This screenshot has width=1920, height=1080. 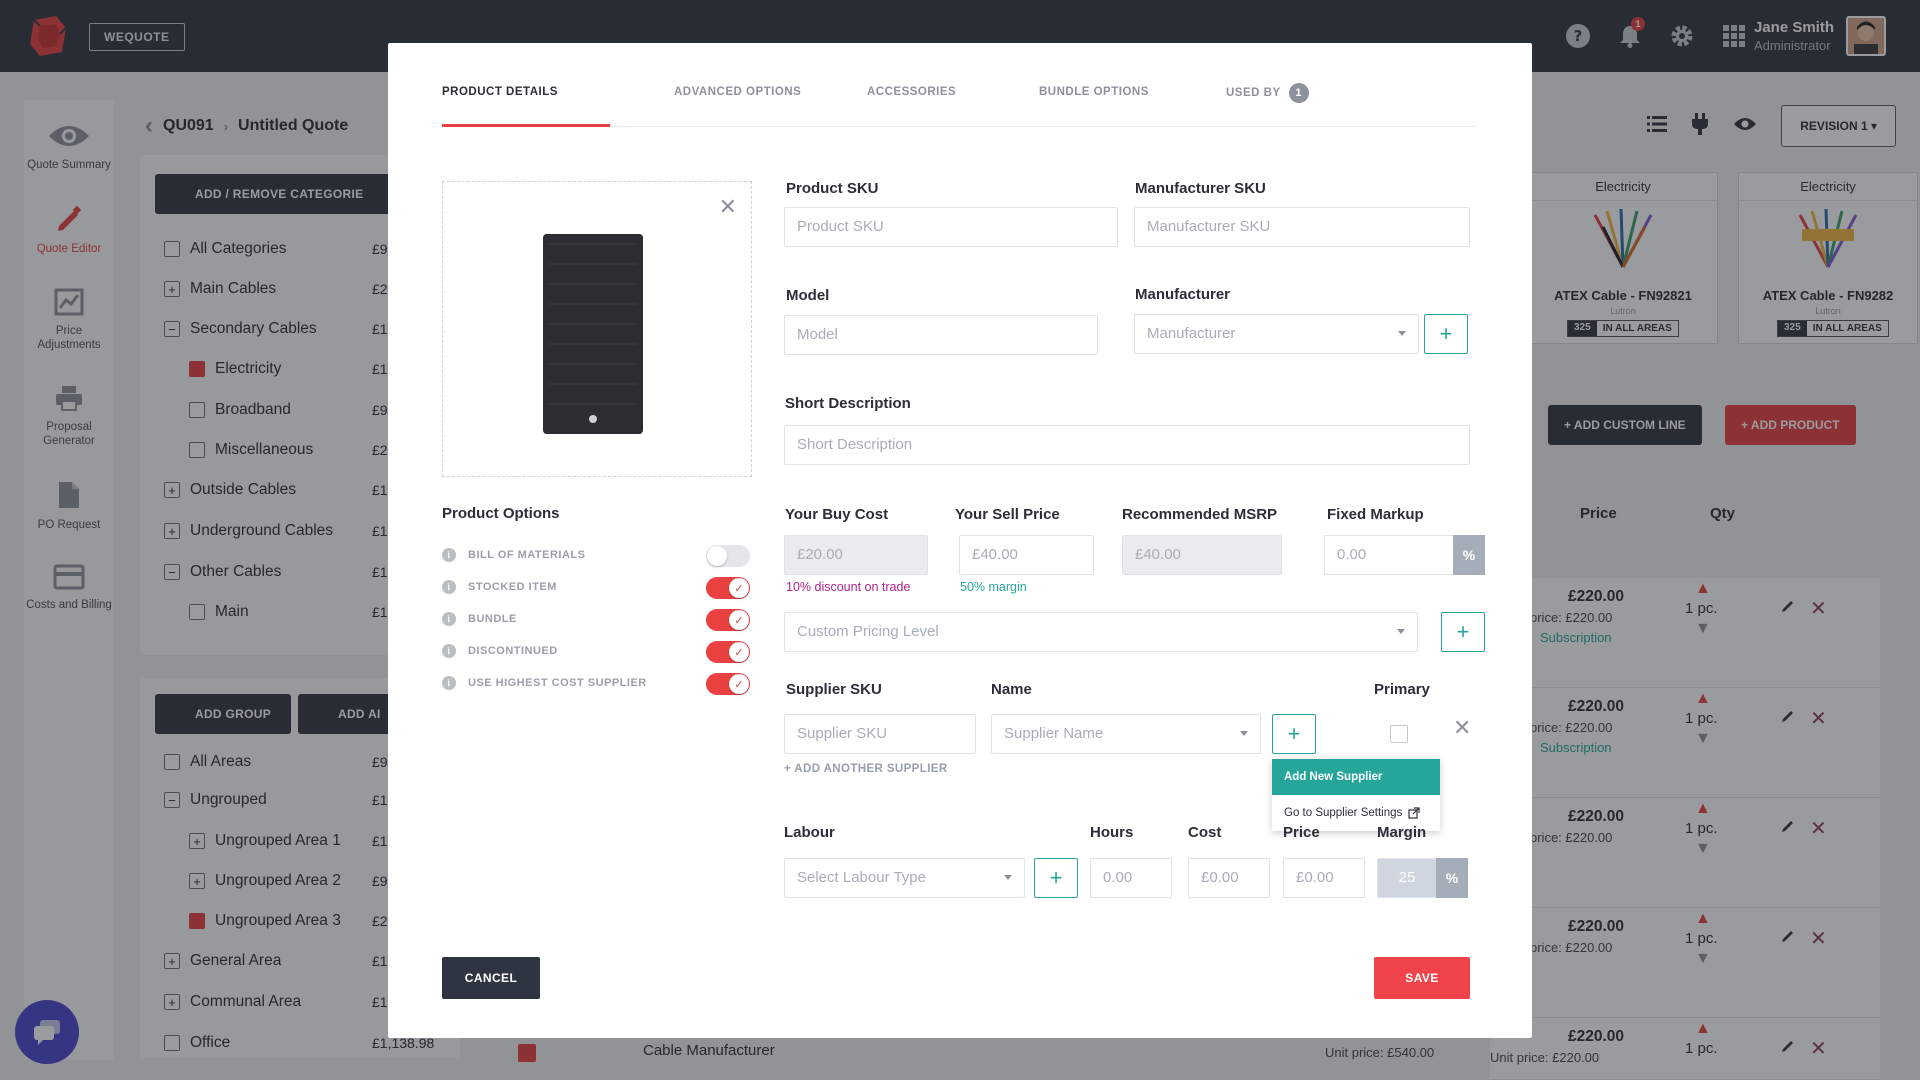 I want to click on option-bundle: i BUNDLE, so click(x=479, y=619).